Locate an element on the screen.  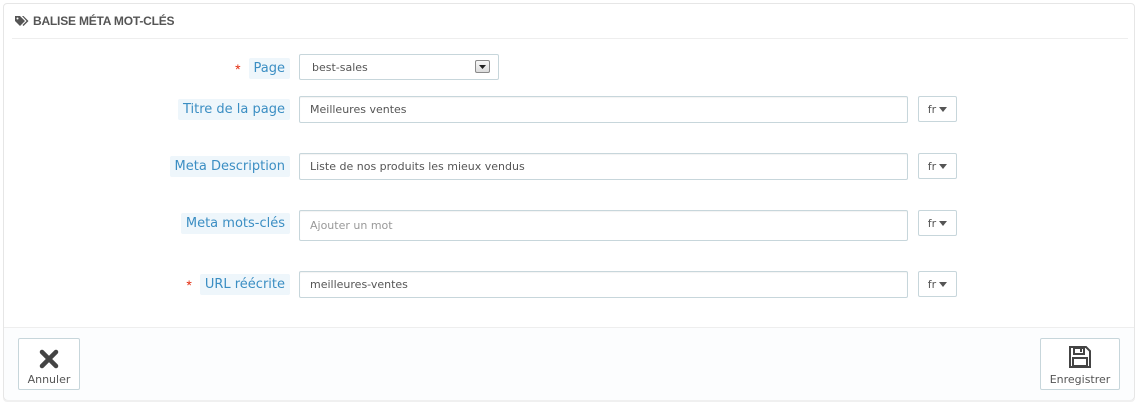
meta-keywords-input is located at coordinates (603, 225).